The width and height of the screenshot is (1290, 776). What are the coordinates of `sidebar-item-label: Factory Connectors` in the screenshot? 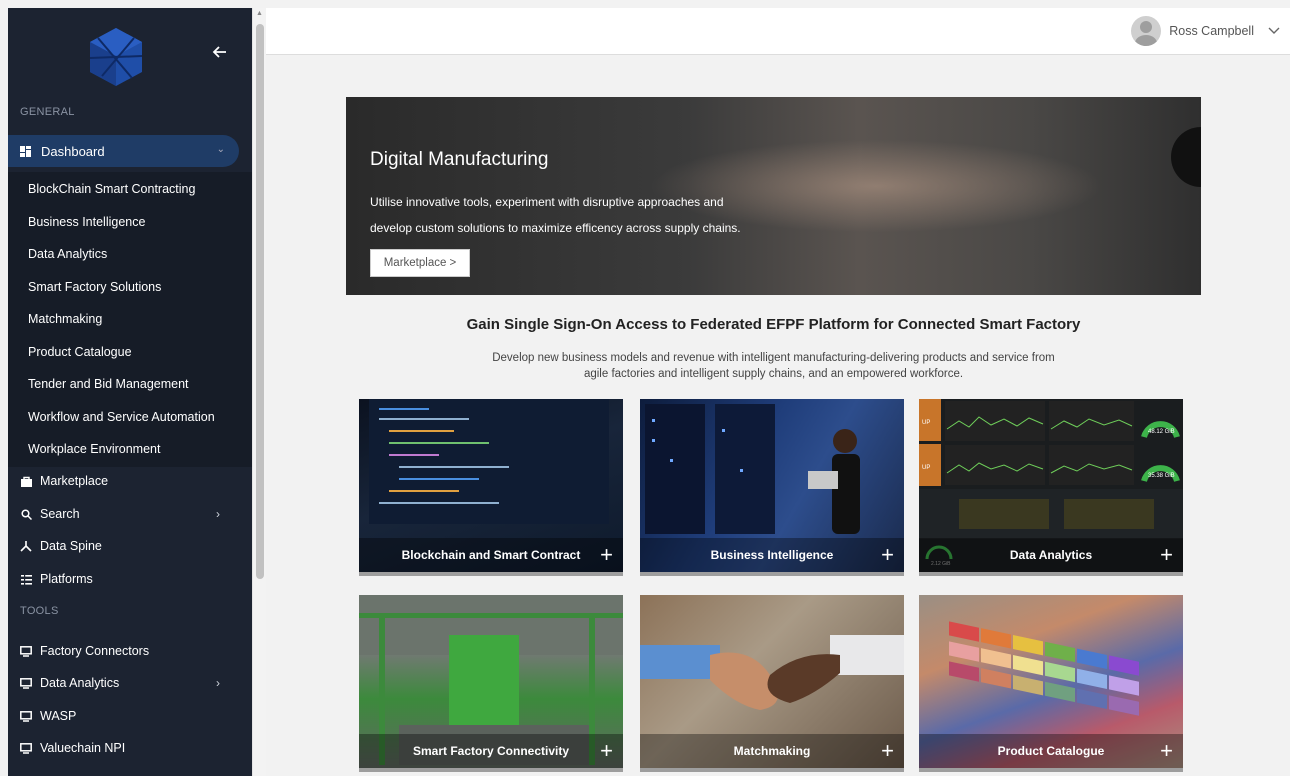 It's located at (95, 651).